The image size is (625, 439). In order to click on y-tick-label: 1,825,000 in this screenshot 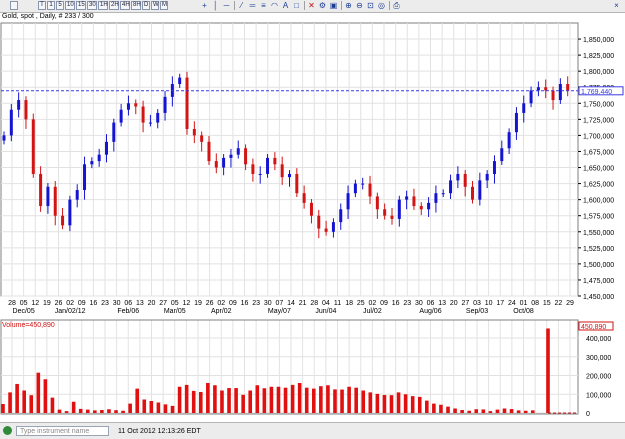, I will do `click(598, 56)`.